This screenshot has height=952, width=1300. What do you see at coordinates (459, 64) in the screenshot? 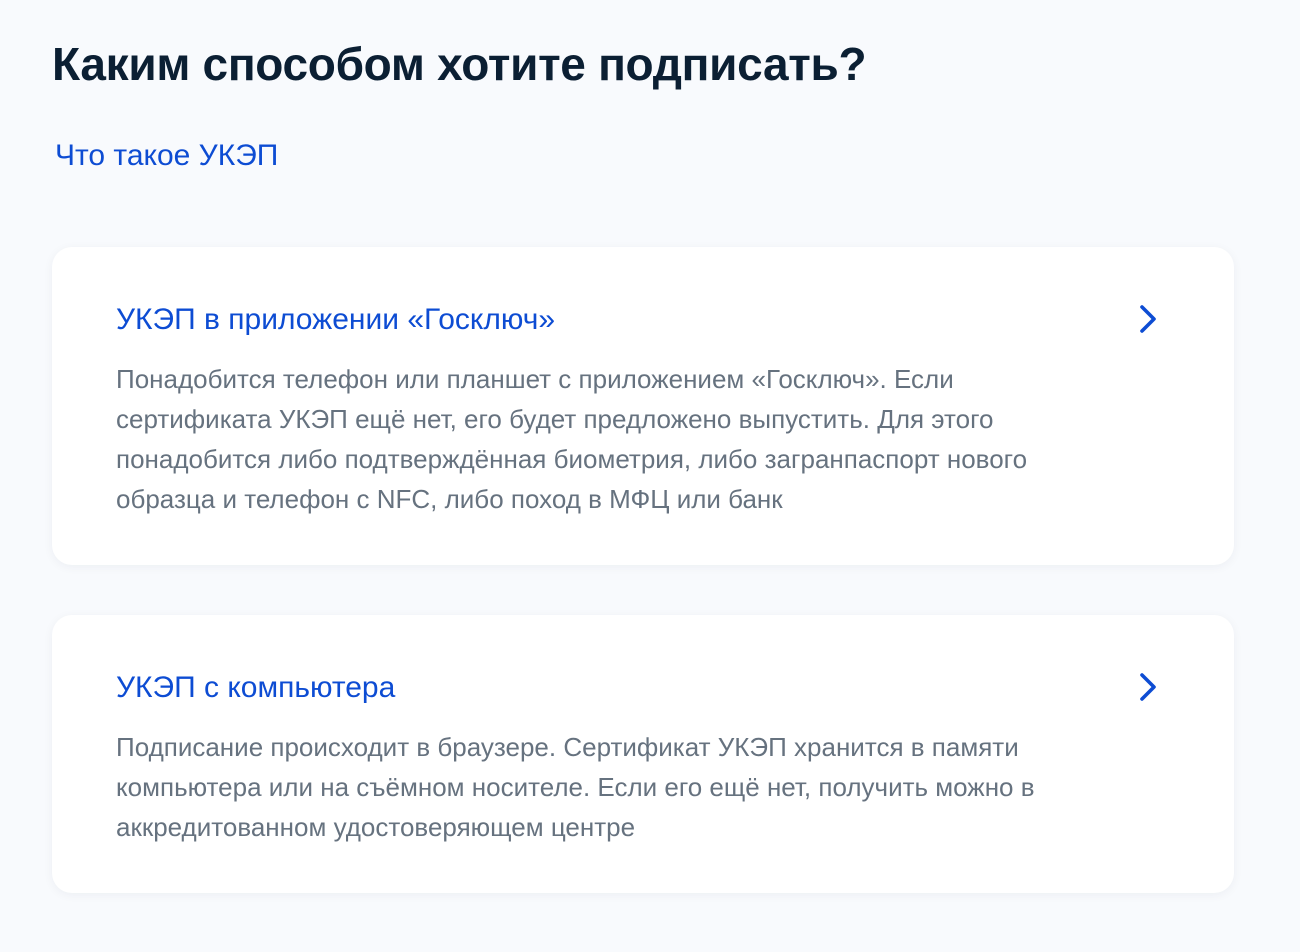
I see `page-title: Каким способом хотите подписать?` at bounding box center [459, 64].